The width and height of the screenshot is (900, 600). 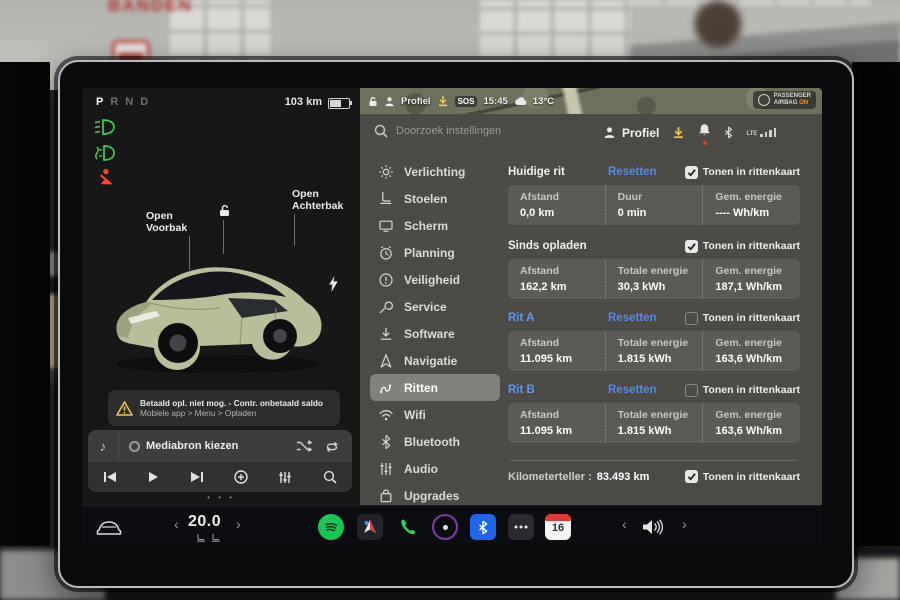 I want to click on seatbelt-warning-icon, so click(x=106, y=177).